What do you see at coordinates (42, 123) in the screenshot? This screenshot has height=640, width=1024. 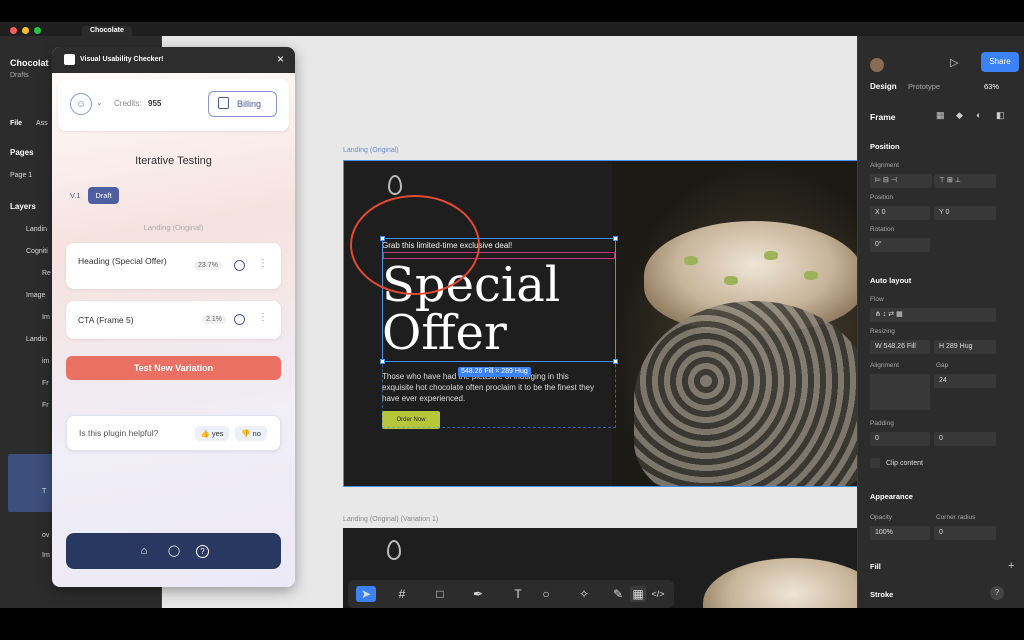 I see `tab-assets: Ass` at bounding box center [42, 123].